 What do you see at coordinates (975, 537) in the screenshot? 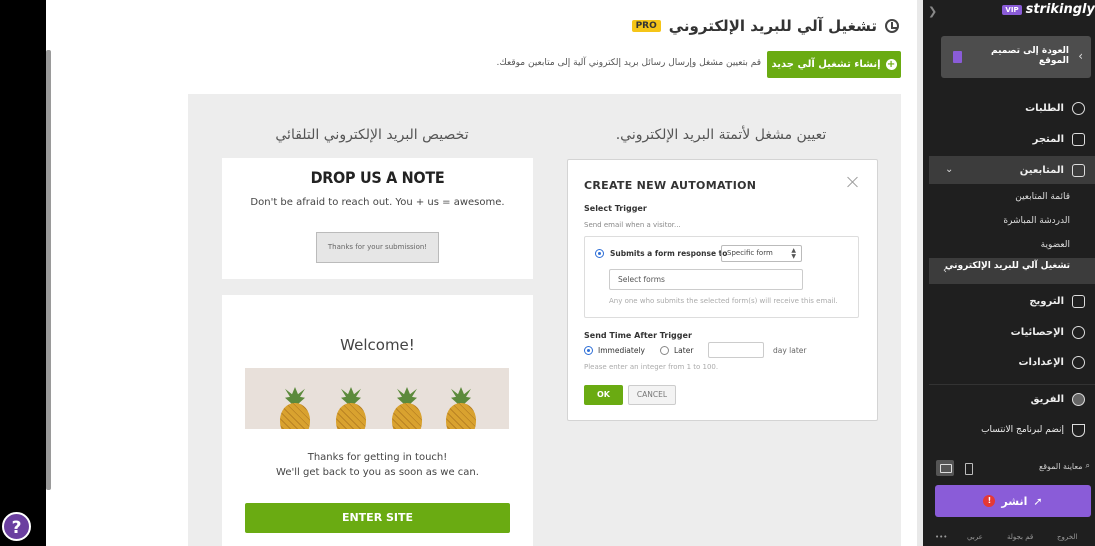
I see `language-link: عربي` at bounding box center [975, 537].